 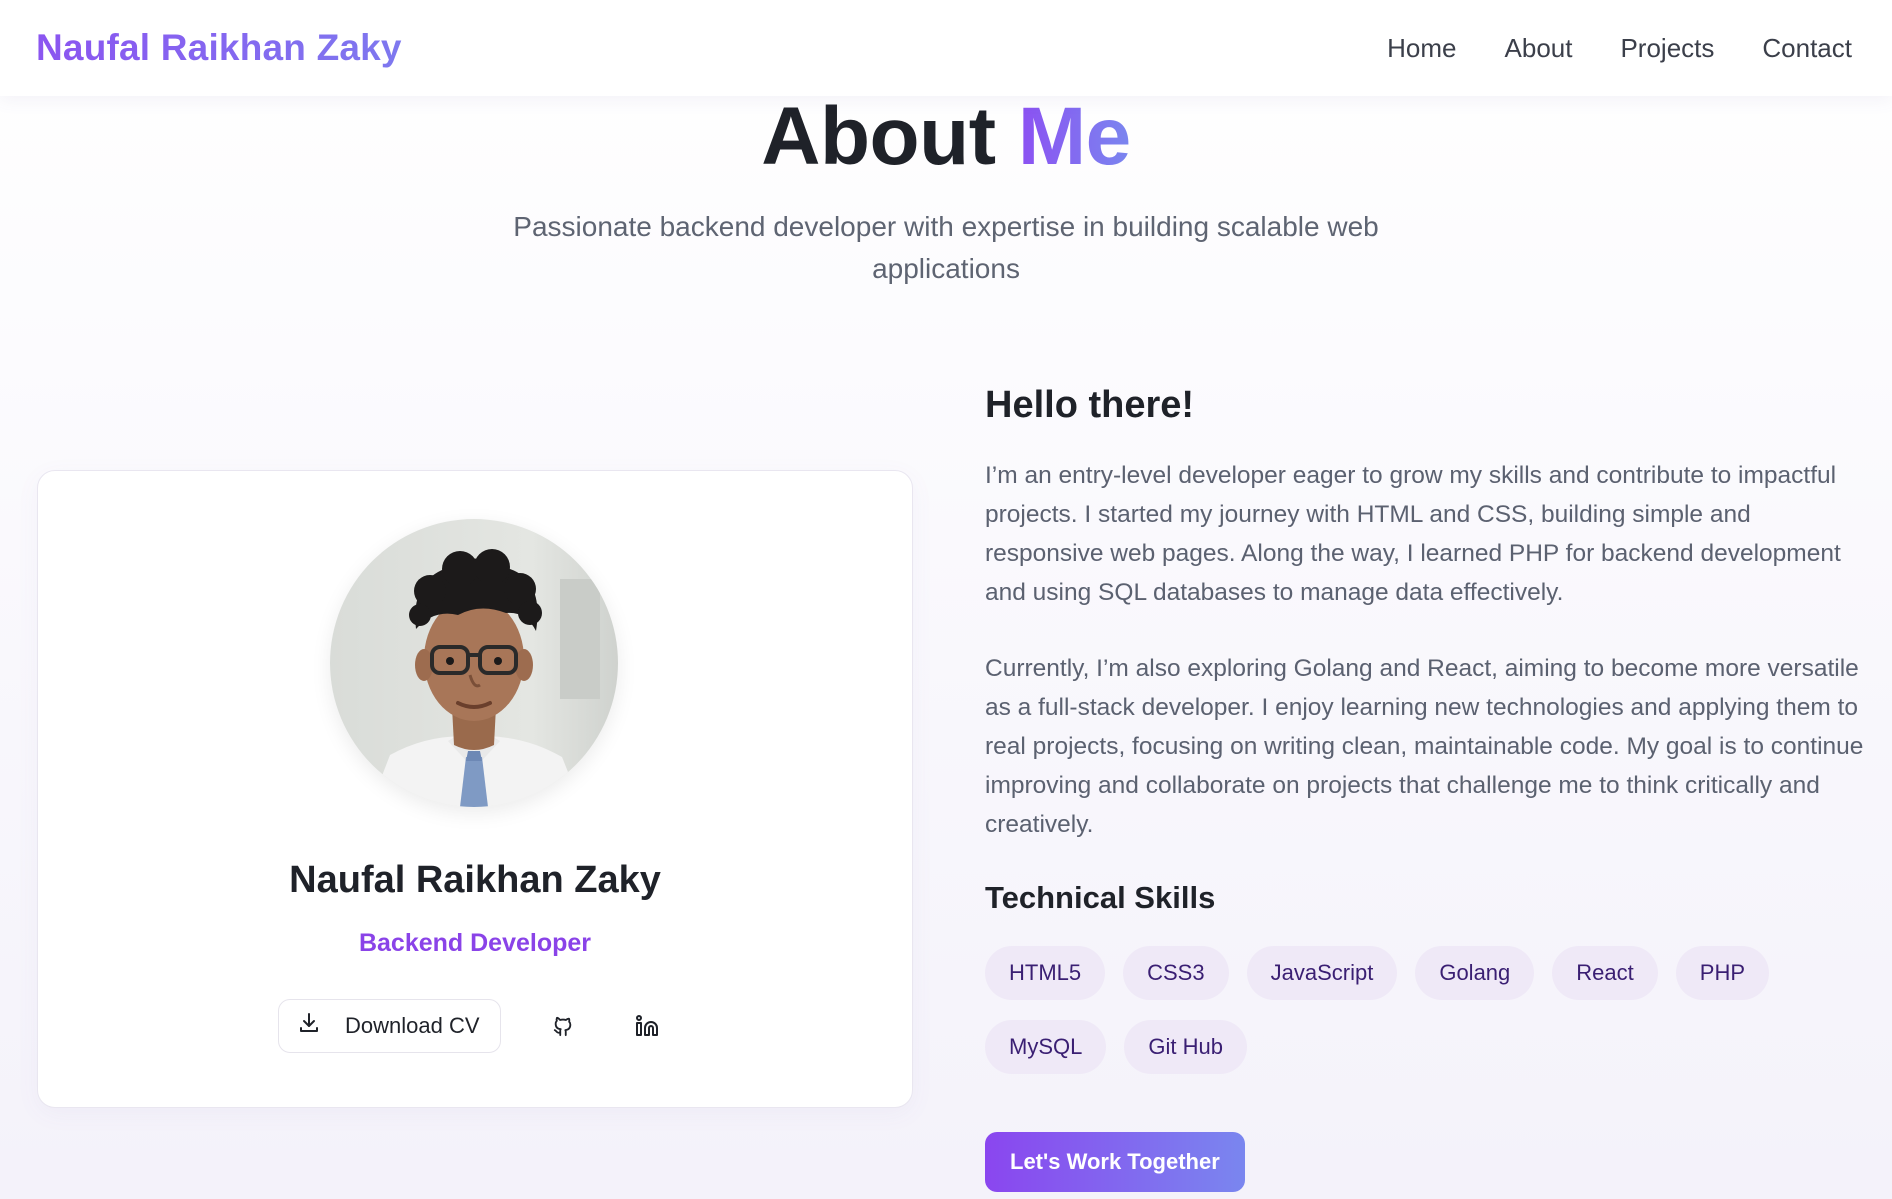 What do you see at coordinates (1475, 973) in the screenshot?
I see `skill-tag-golang: Golang` at bounding box center [1475, 973].